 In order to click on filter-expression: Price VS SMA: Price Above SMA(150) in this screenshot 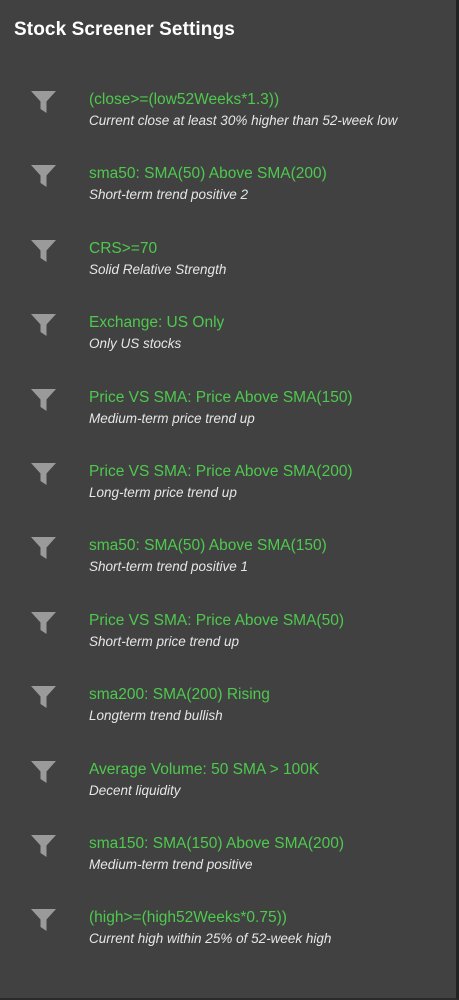, I will do `click(221, 397)`.